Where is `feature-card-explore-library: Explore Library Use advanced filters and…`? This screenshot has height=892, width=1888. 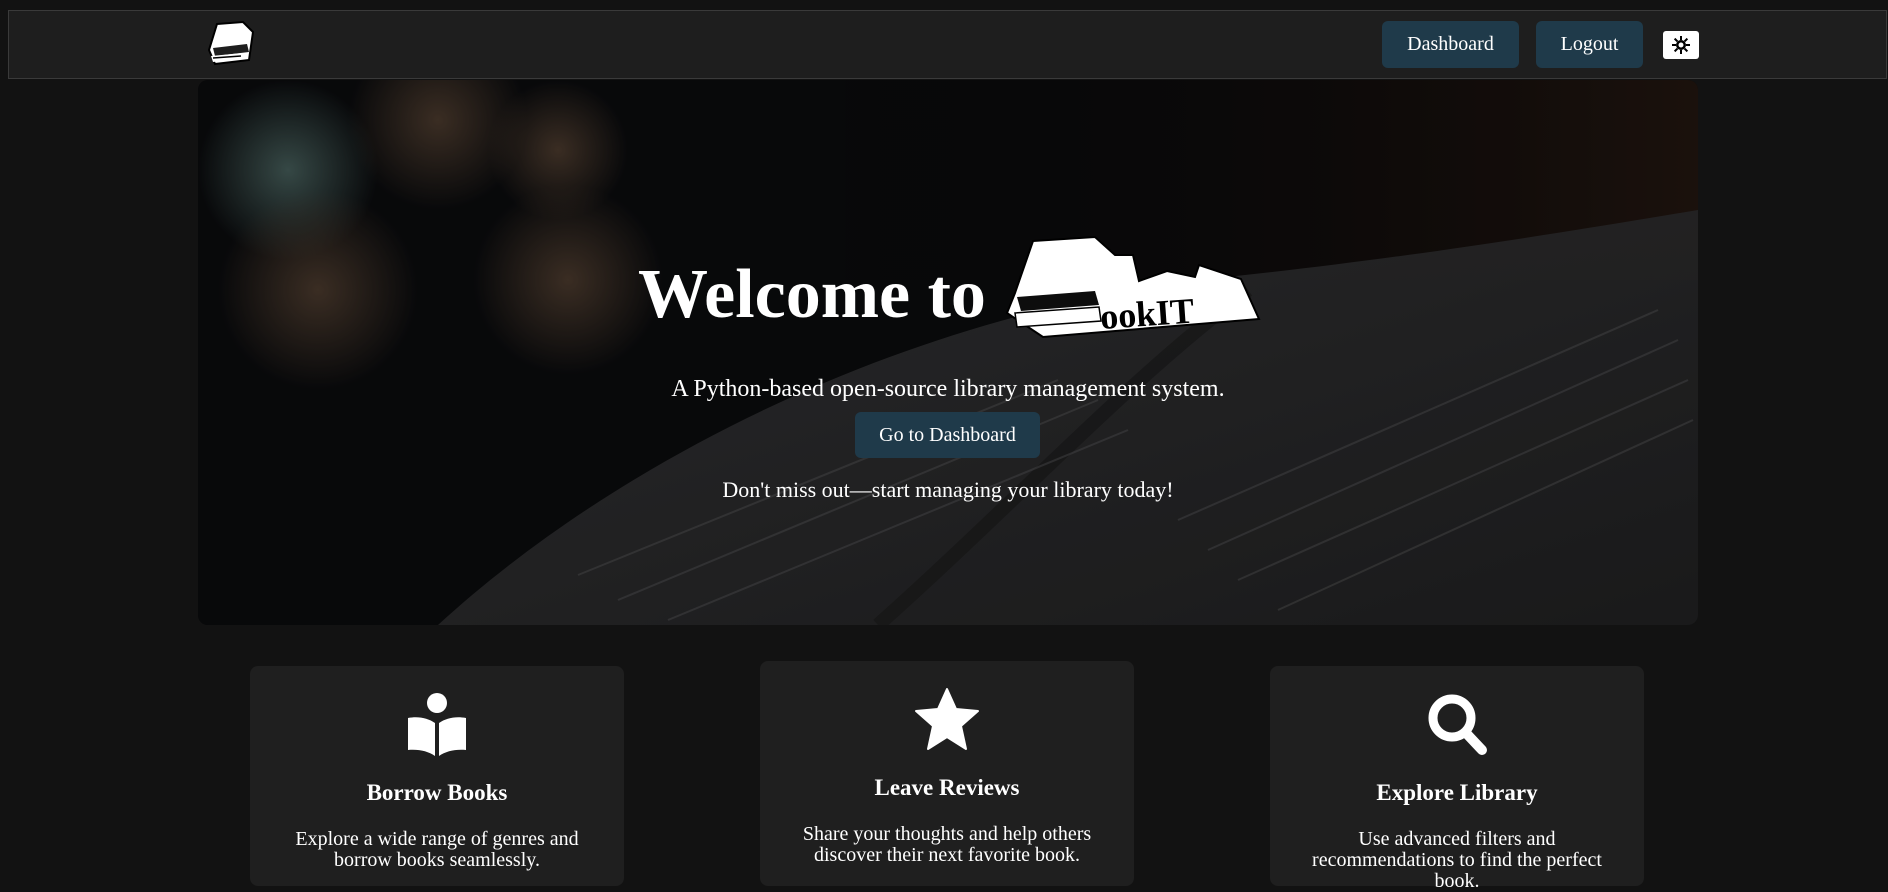 feature-card-explore-library: Explore Library Use advanced filters and… is located at coordinates (1457, 779).